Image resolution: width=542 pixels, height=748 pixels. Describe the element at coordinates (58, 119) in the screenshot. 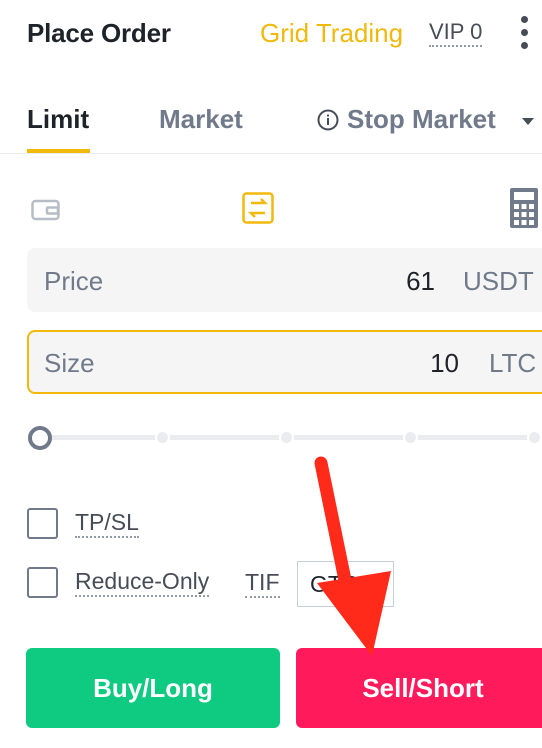

I see `tab-limit: Limit` at that location.